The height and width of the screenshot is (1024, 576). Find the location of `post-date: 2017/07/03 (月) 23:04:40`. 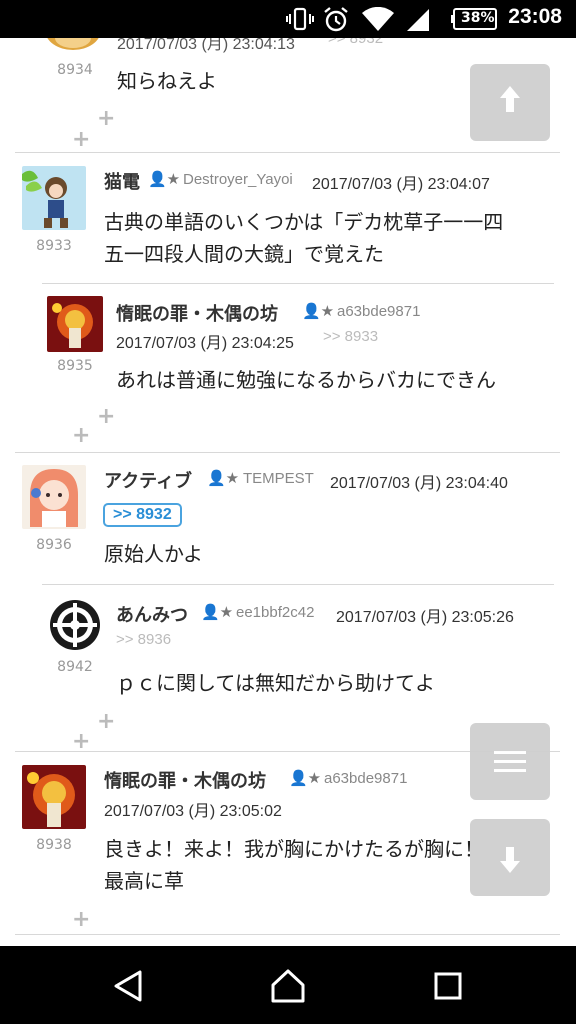

post-date: 2017/07/03 (月) 23:04:40 is located at coordinates (419, 483).